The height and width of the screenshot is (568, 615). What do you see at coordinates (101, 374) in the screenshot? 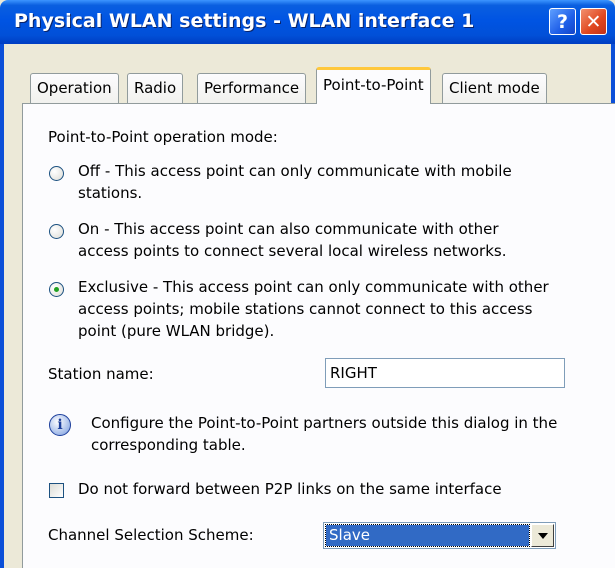
I see `station-name-label: Station name:` at bounding box center [101, 374].